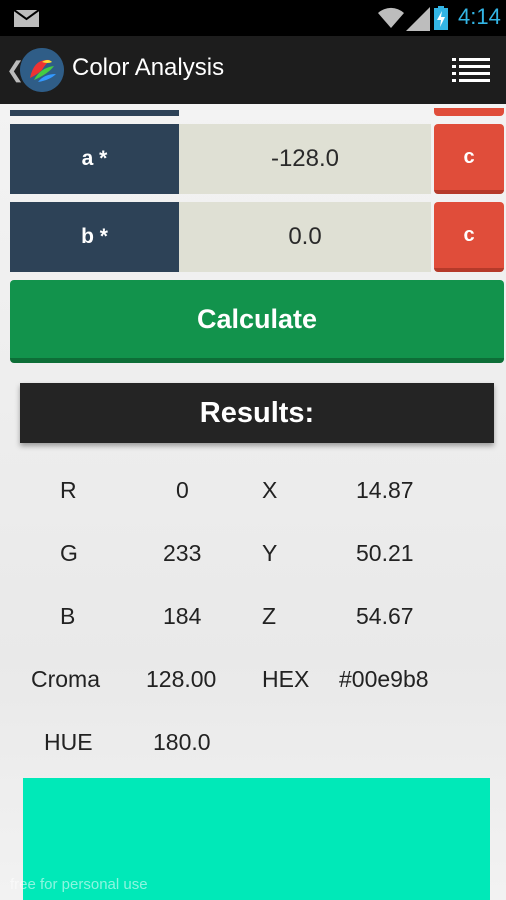  I want to click on result-value-hue: 180.0, so click(182, 742).